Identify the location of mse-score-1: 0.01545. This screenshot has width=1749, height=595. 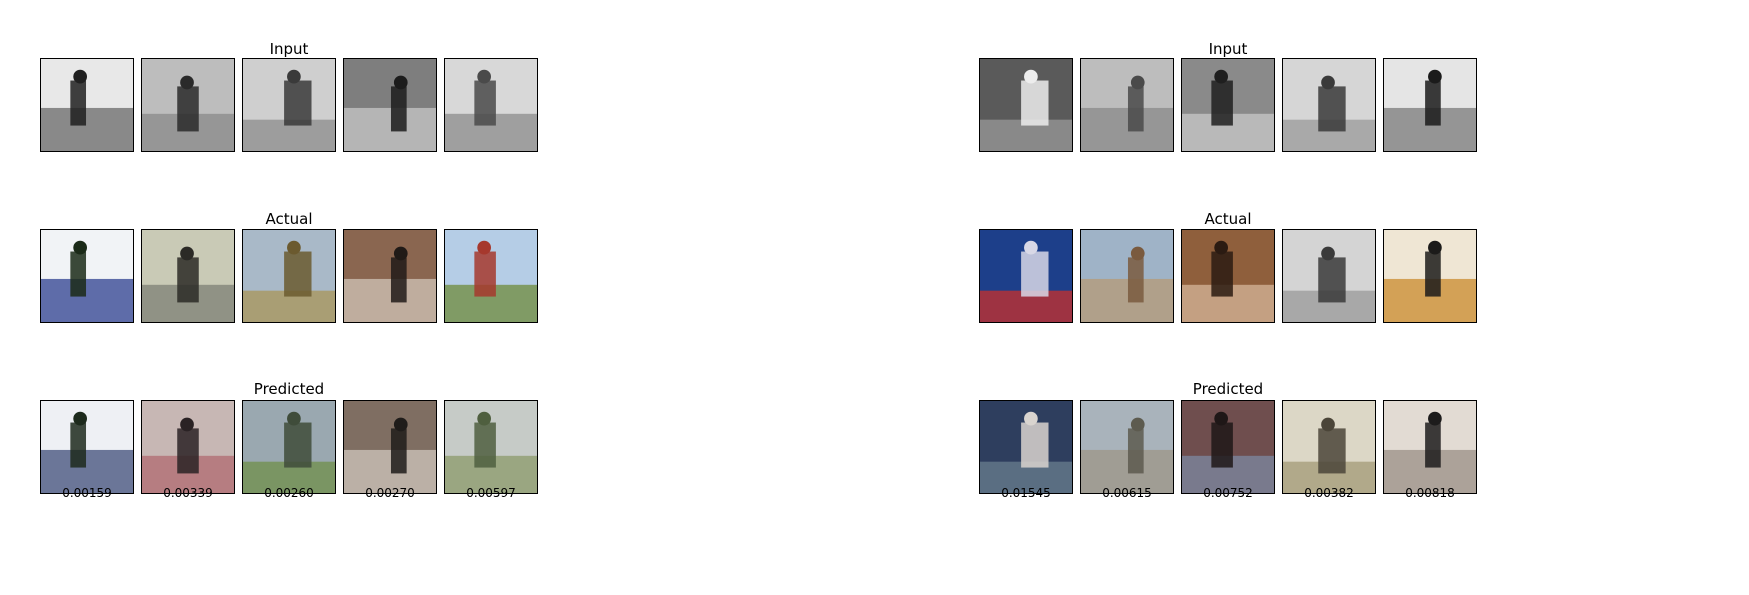
(1026, 493).